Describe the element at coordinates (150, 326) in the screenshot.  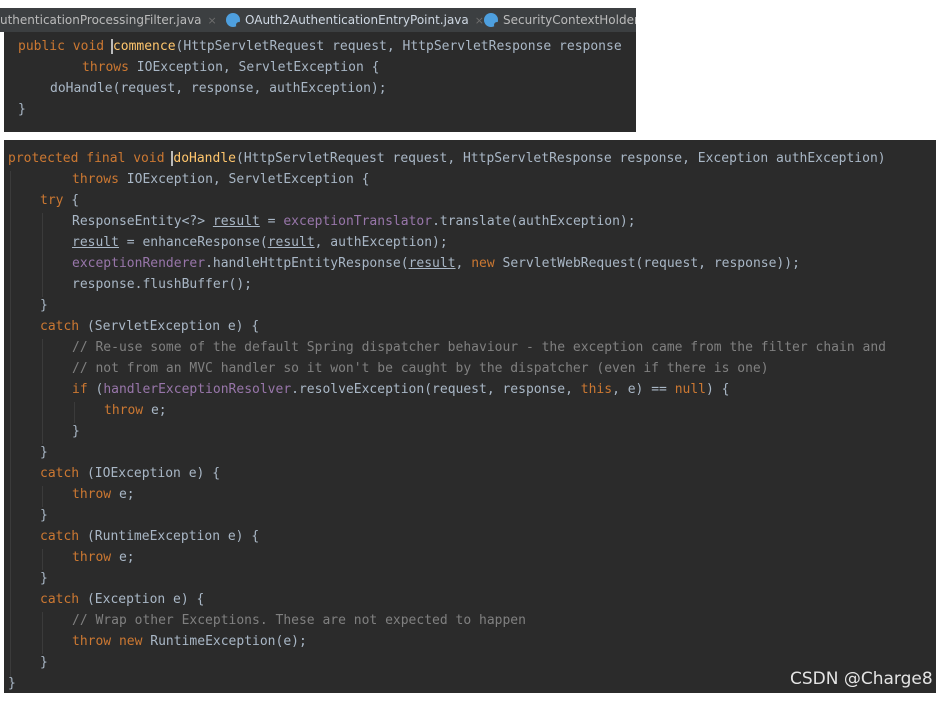
I see `code-line: catch (ServletException e) {` at that location.